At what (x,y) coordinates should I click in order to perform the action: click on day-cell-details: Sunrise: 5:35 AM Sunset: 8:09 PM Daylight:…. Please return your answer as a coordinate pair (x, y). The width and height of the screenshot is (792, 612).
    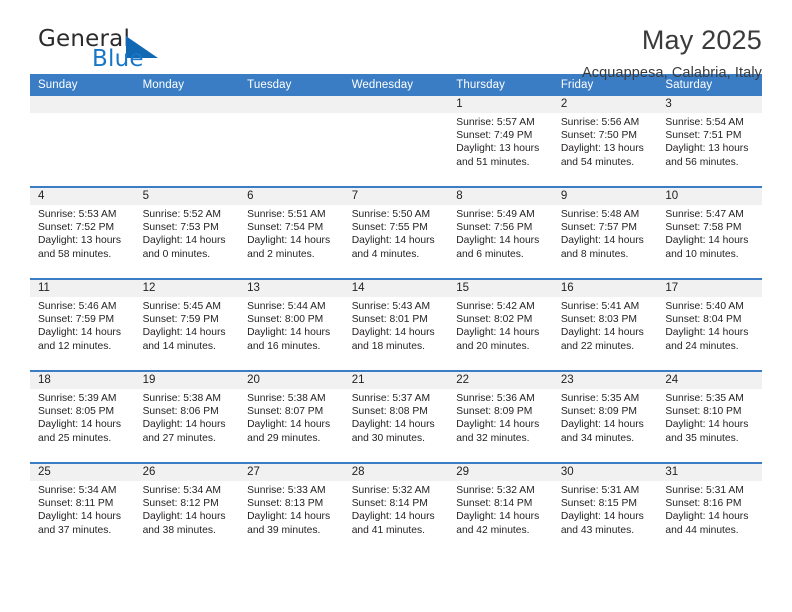
    Looking at the image, I should click on (605, 417).